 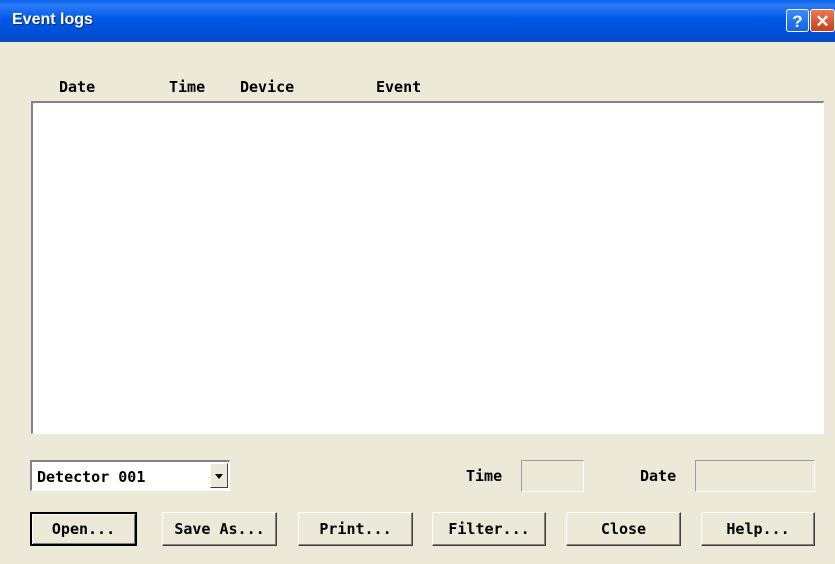 What do you see at coordinates (484, 476) in the screenshot?
I see `time-label: Time` at bounding box center [484, 476].